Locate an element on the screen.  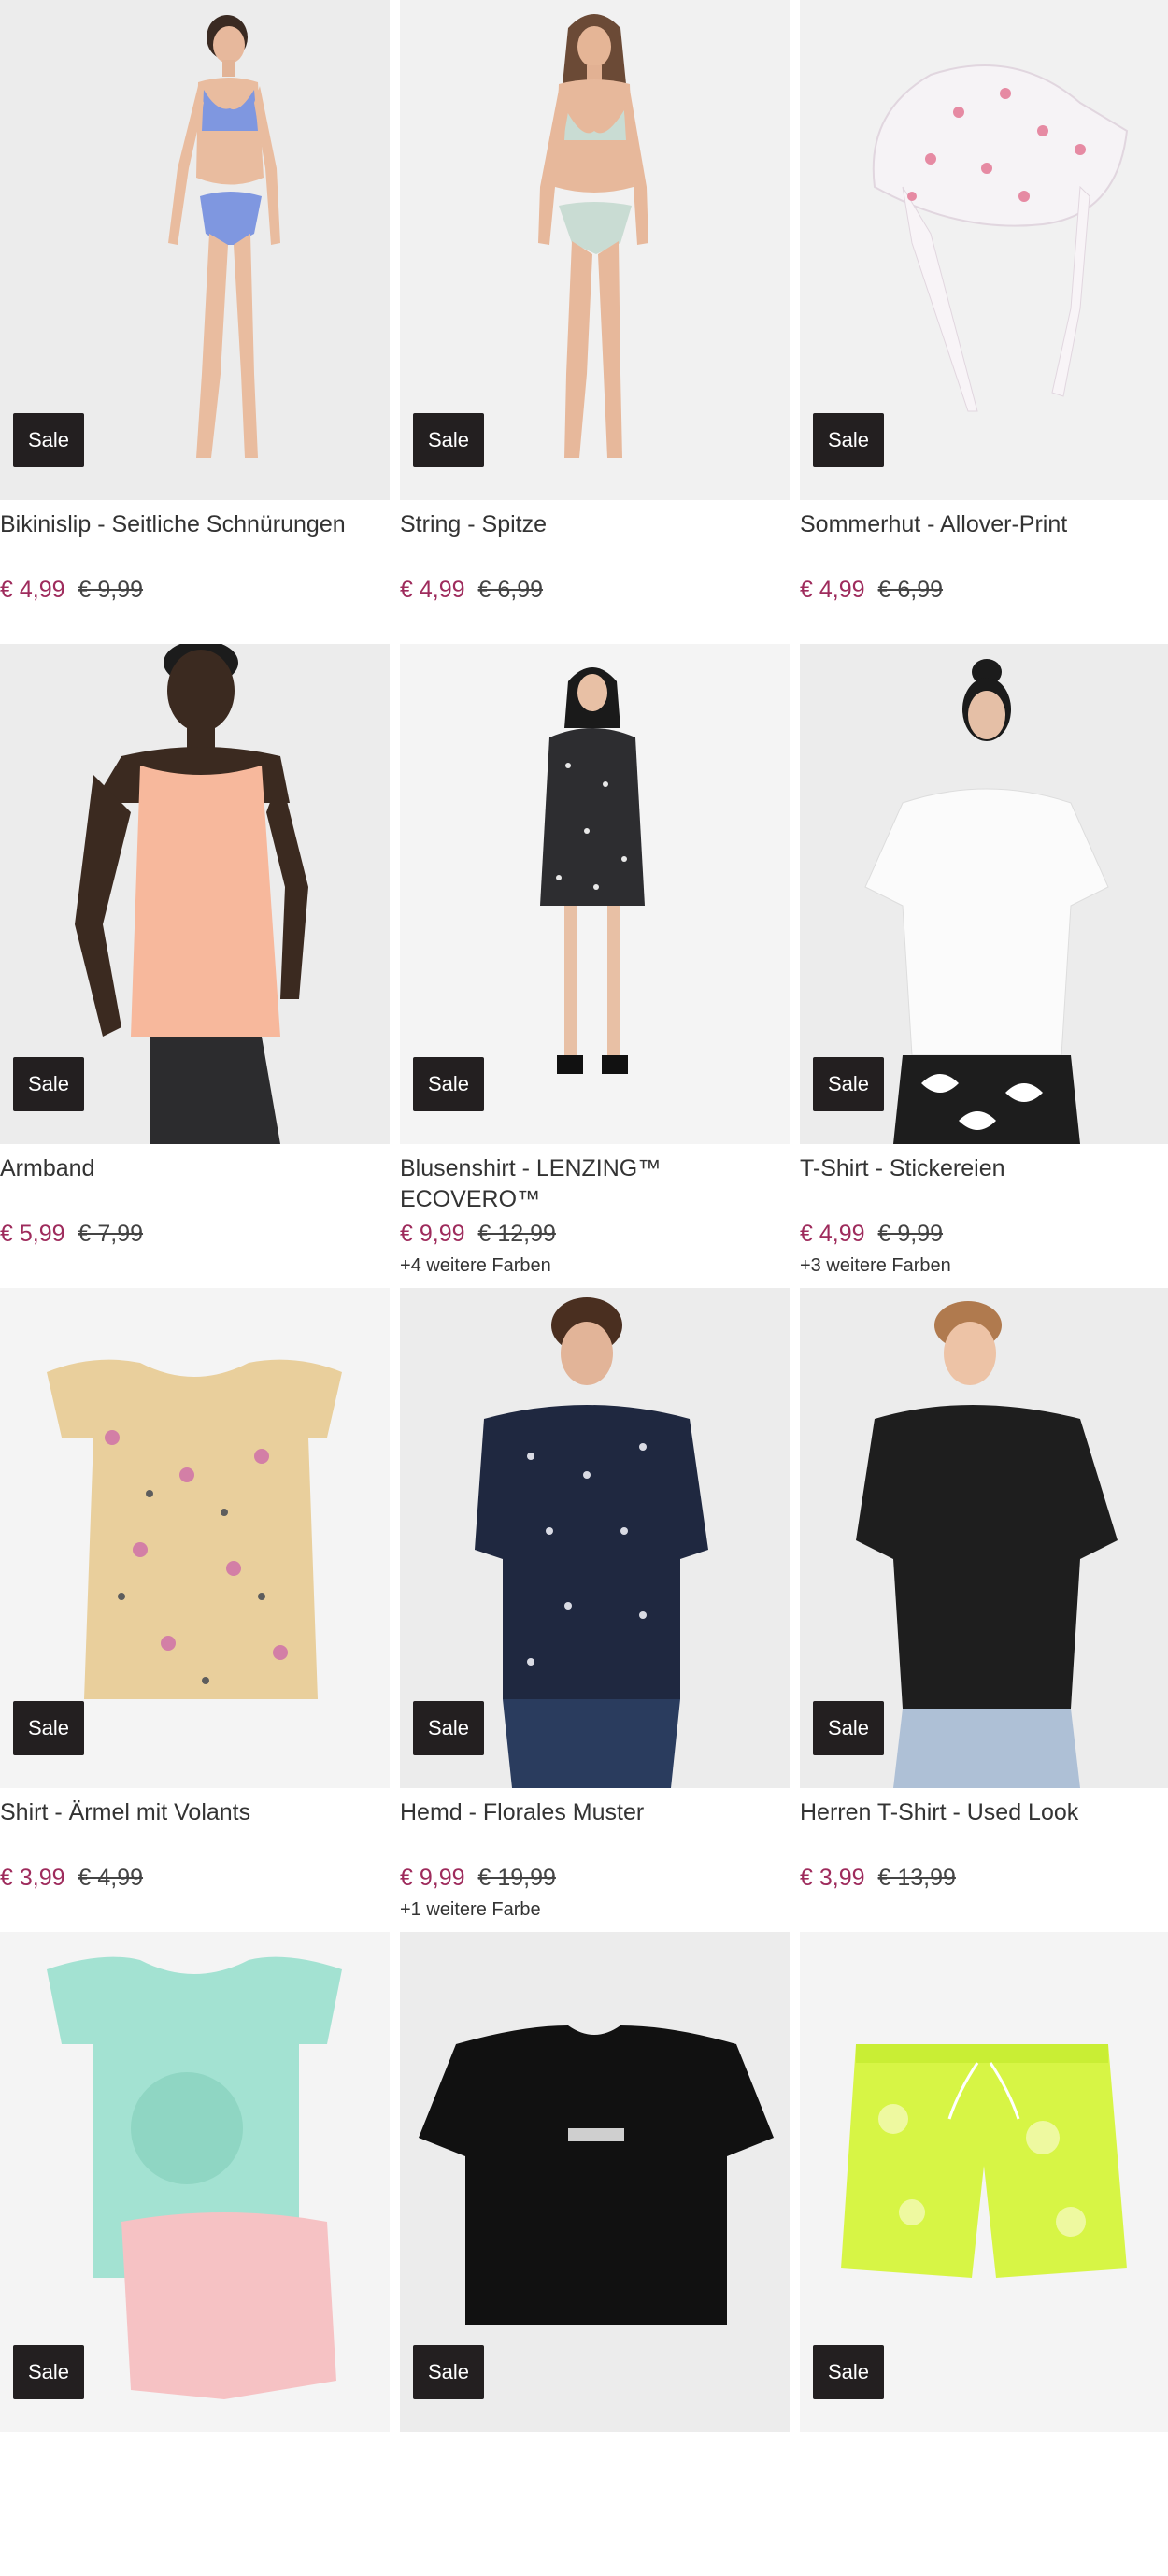
product-title: Armband is located at coordinates (195, 1184).